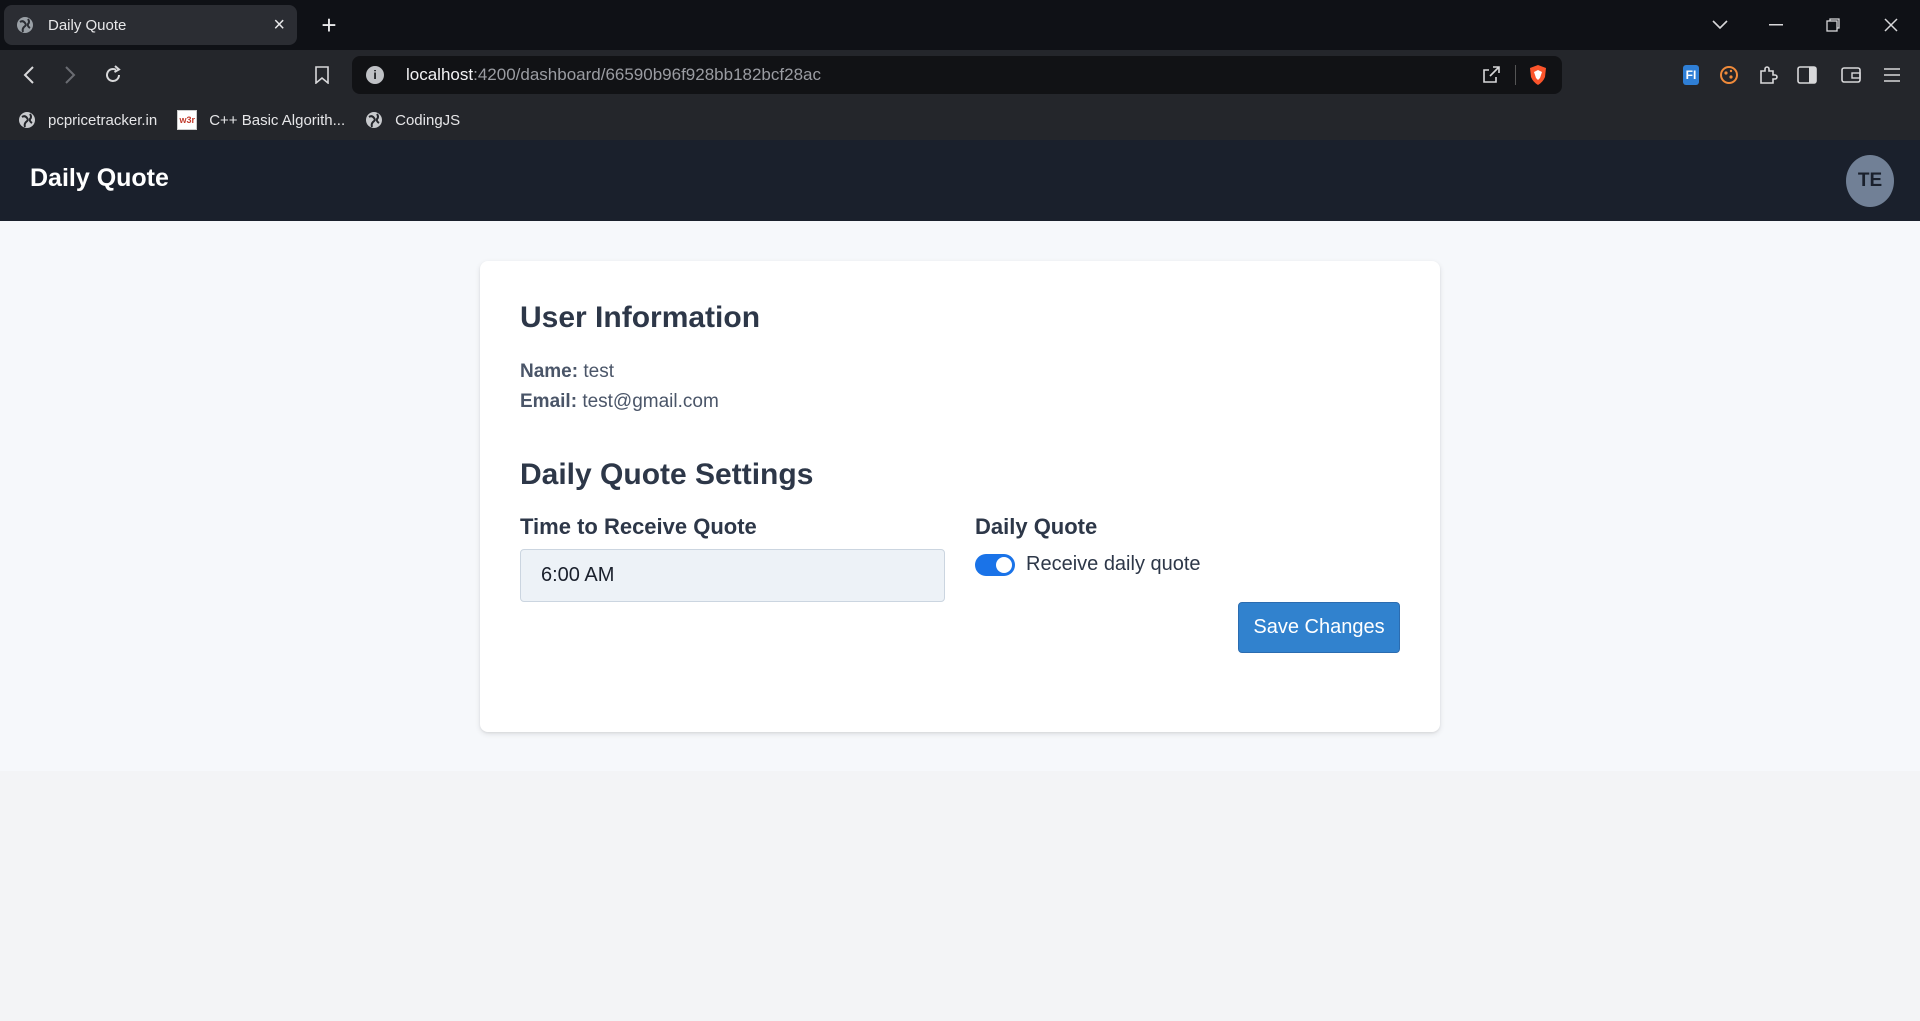 The height and width of the screenshot is (1021, 1920). I want to click on bookmark-label: pcpricetracker.in, so click(103, 120).